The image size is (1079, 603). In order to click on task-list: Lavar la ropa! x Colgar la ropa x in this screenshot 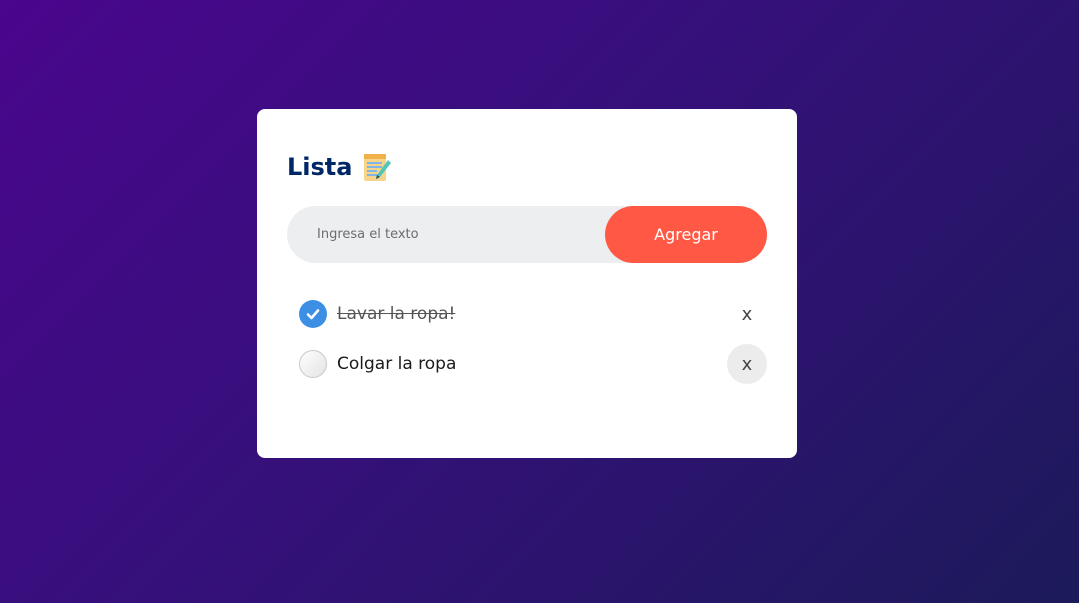, I will do `click(527, 339)`.